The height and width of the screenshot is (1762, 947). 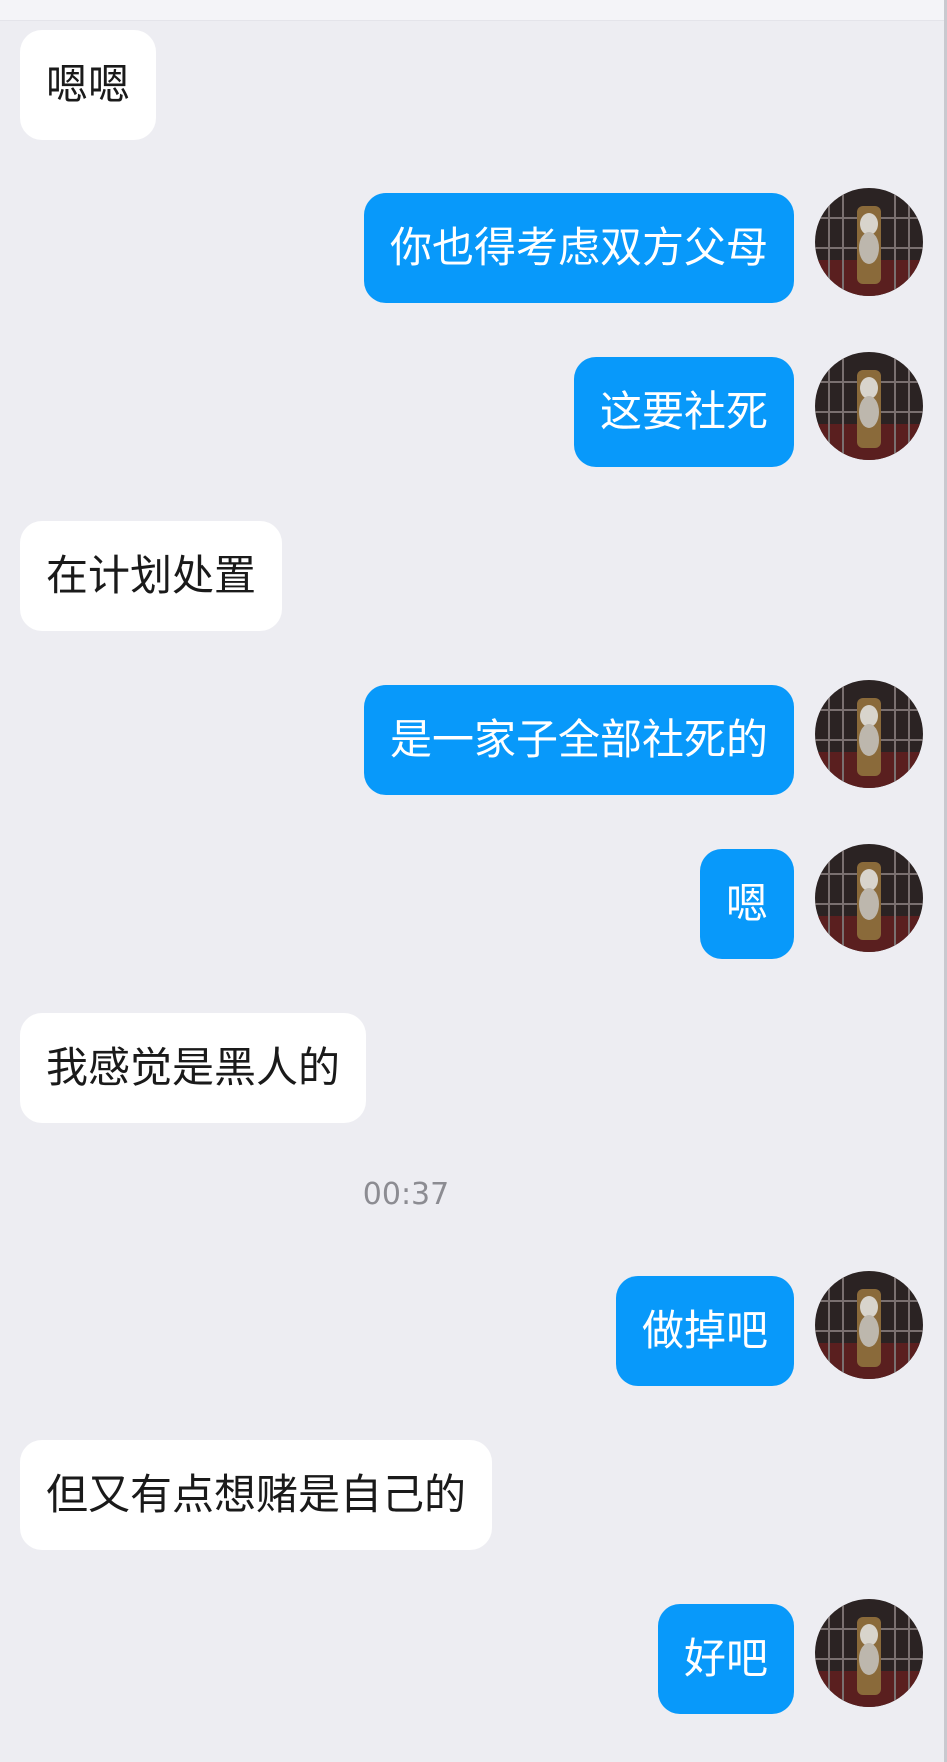 What do you see at coordinates (725, 1659) in the screenshot?
I see `message-bubble-outgoing: 好吧` at bounding box center [725, 1659].